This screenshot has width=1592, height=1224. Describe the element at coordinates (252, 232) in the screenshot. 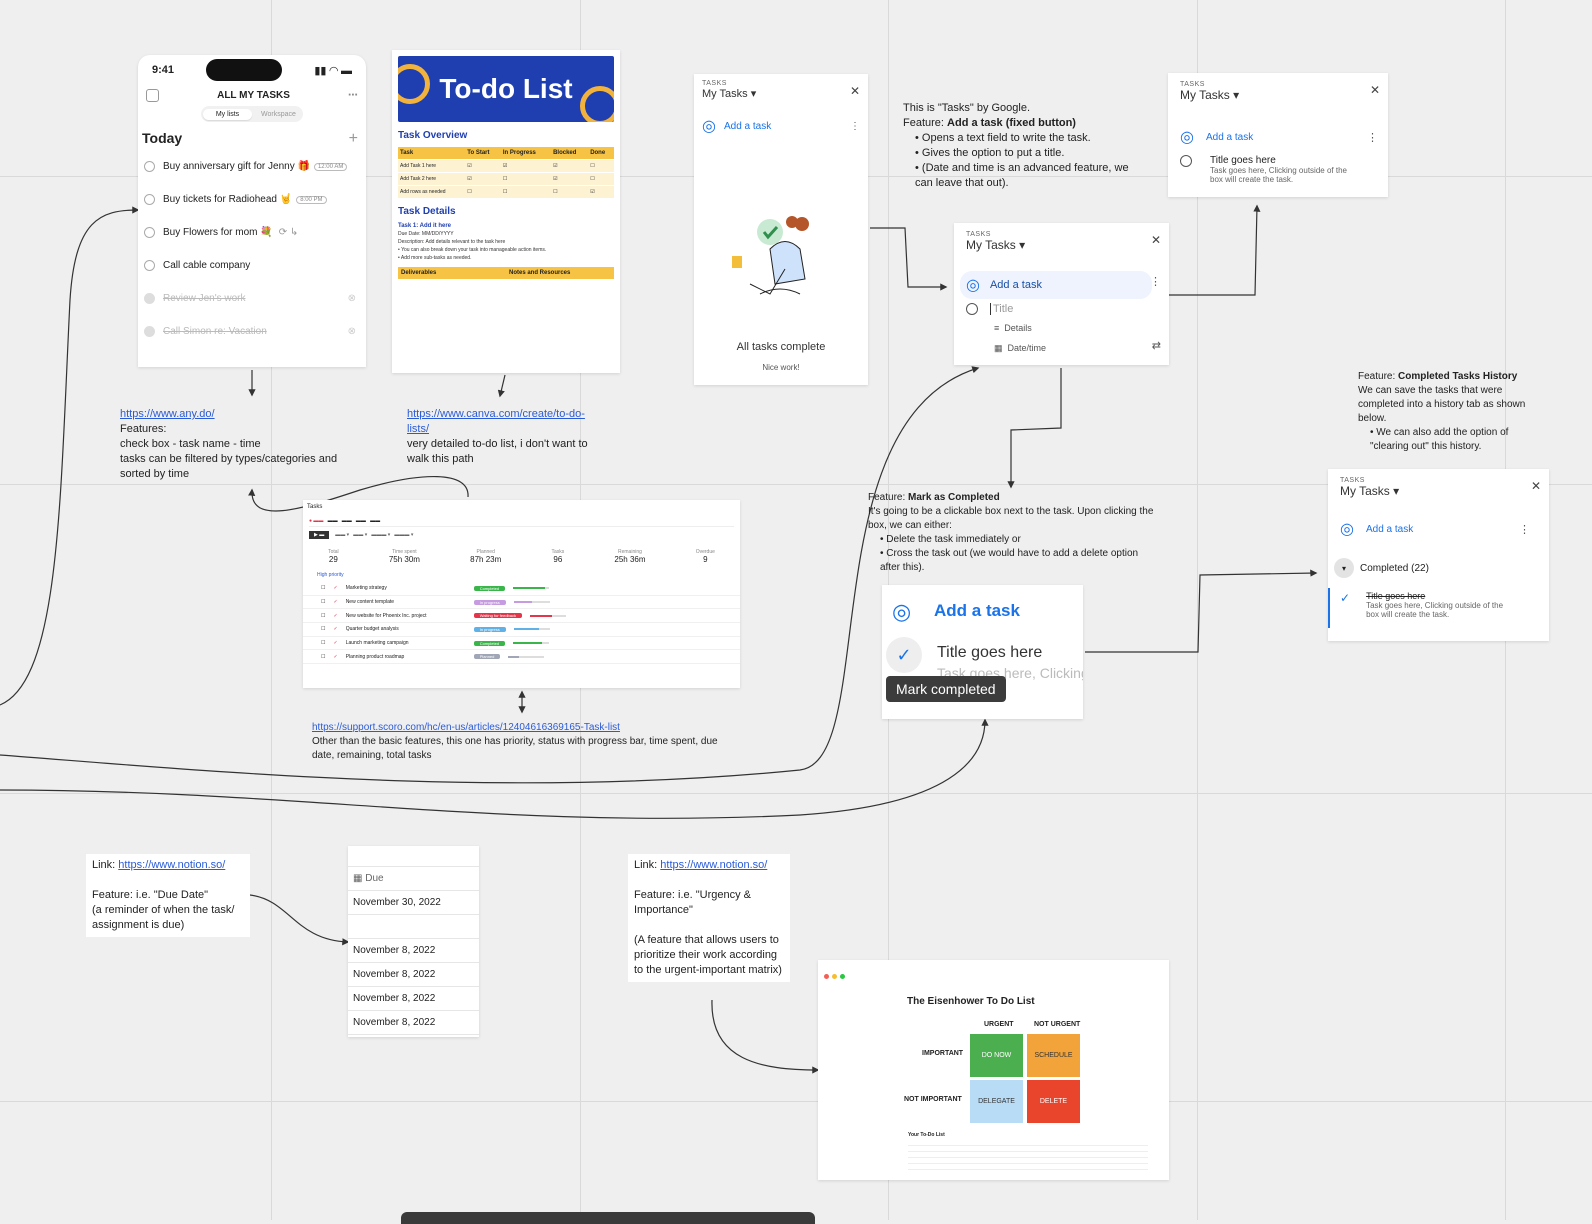

I see `task-row: Buy Flowers for mom 💐 ⟳ ↳` at that location.